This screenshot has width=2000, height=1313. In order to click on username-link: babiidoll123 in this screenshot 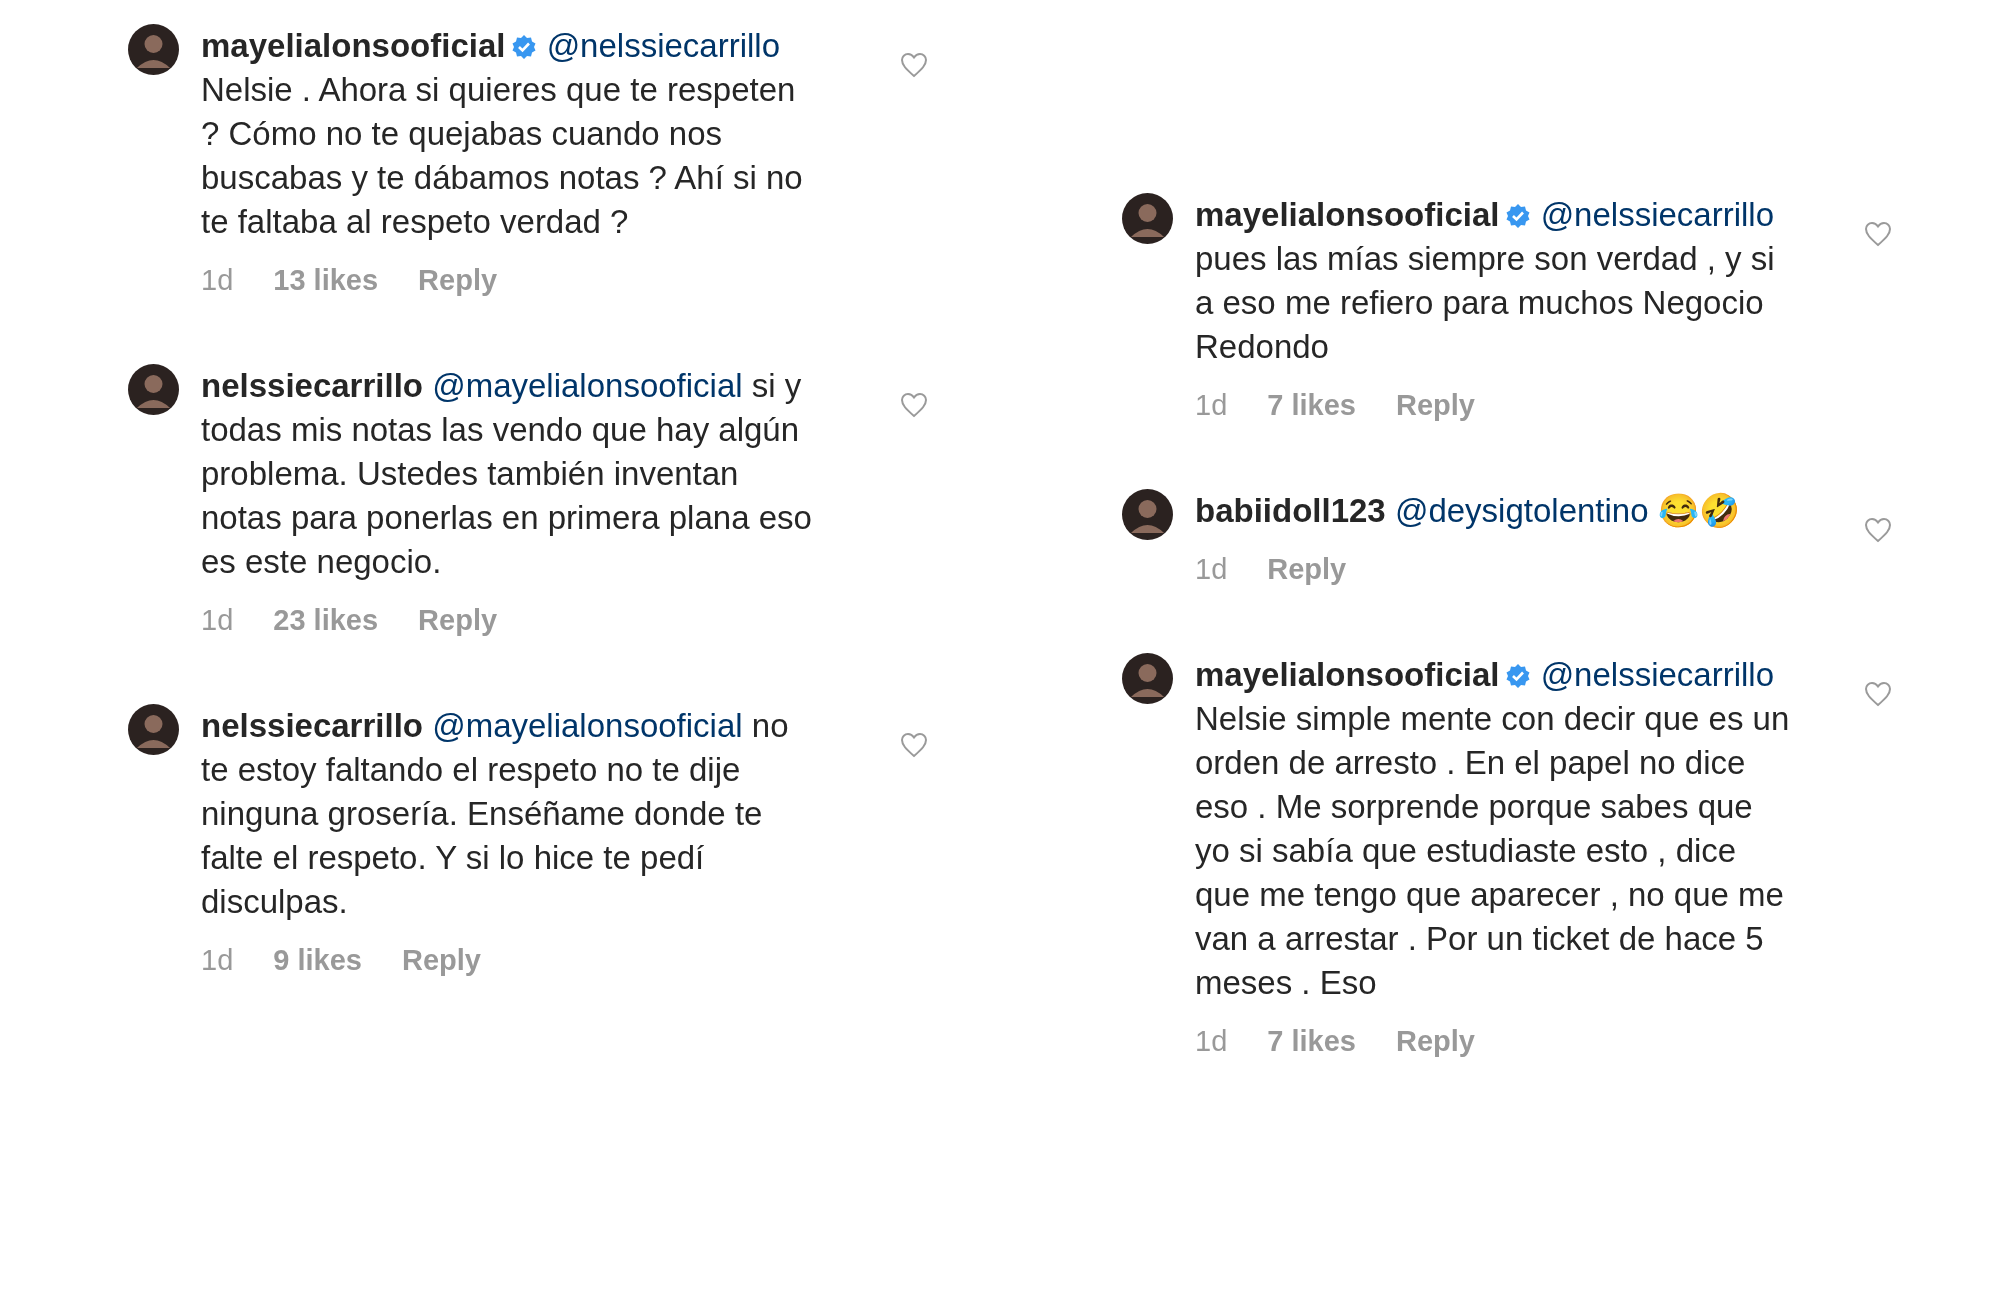, I will do `click(1290, 510)`.